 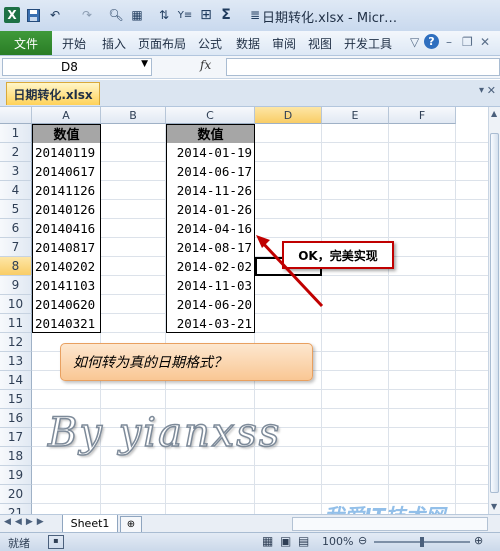 I want to click on undo-icon: ↶, so click(x=55, y=15).